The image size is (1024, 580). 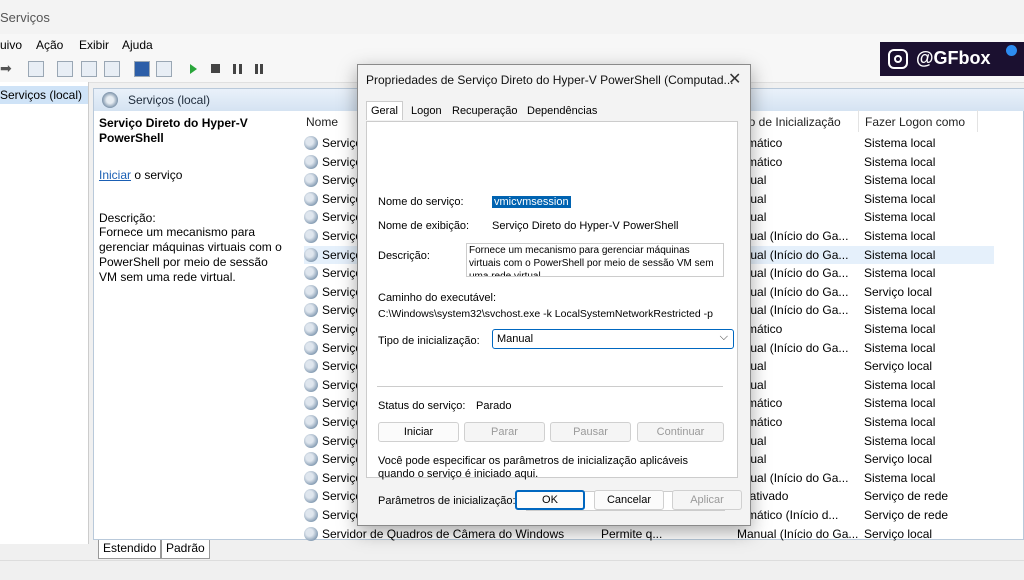 I want to click on divider, so click(x=550, y=386).